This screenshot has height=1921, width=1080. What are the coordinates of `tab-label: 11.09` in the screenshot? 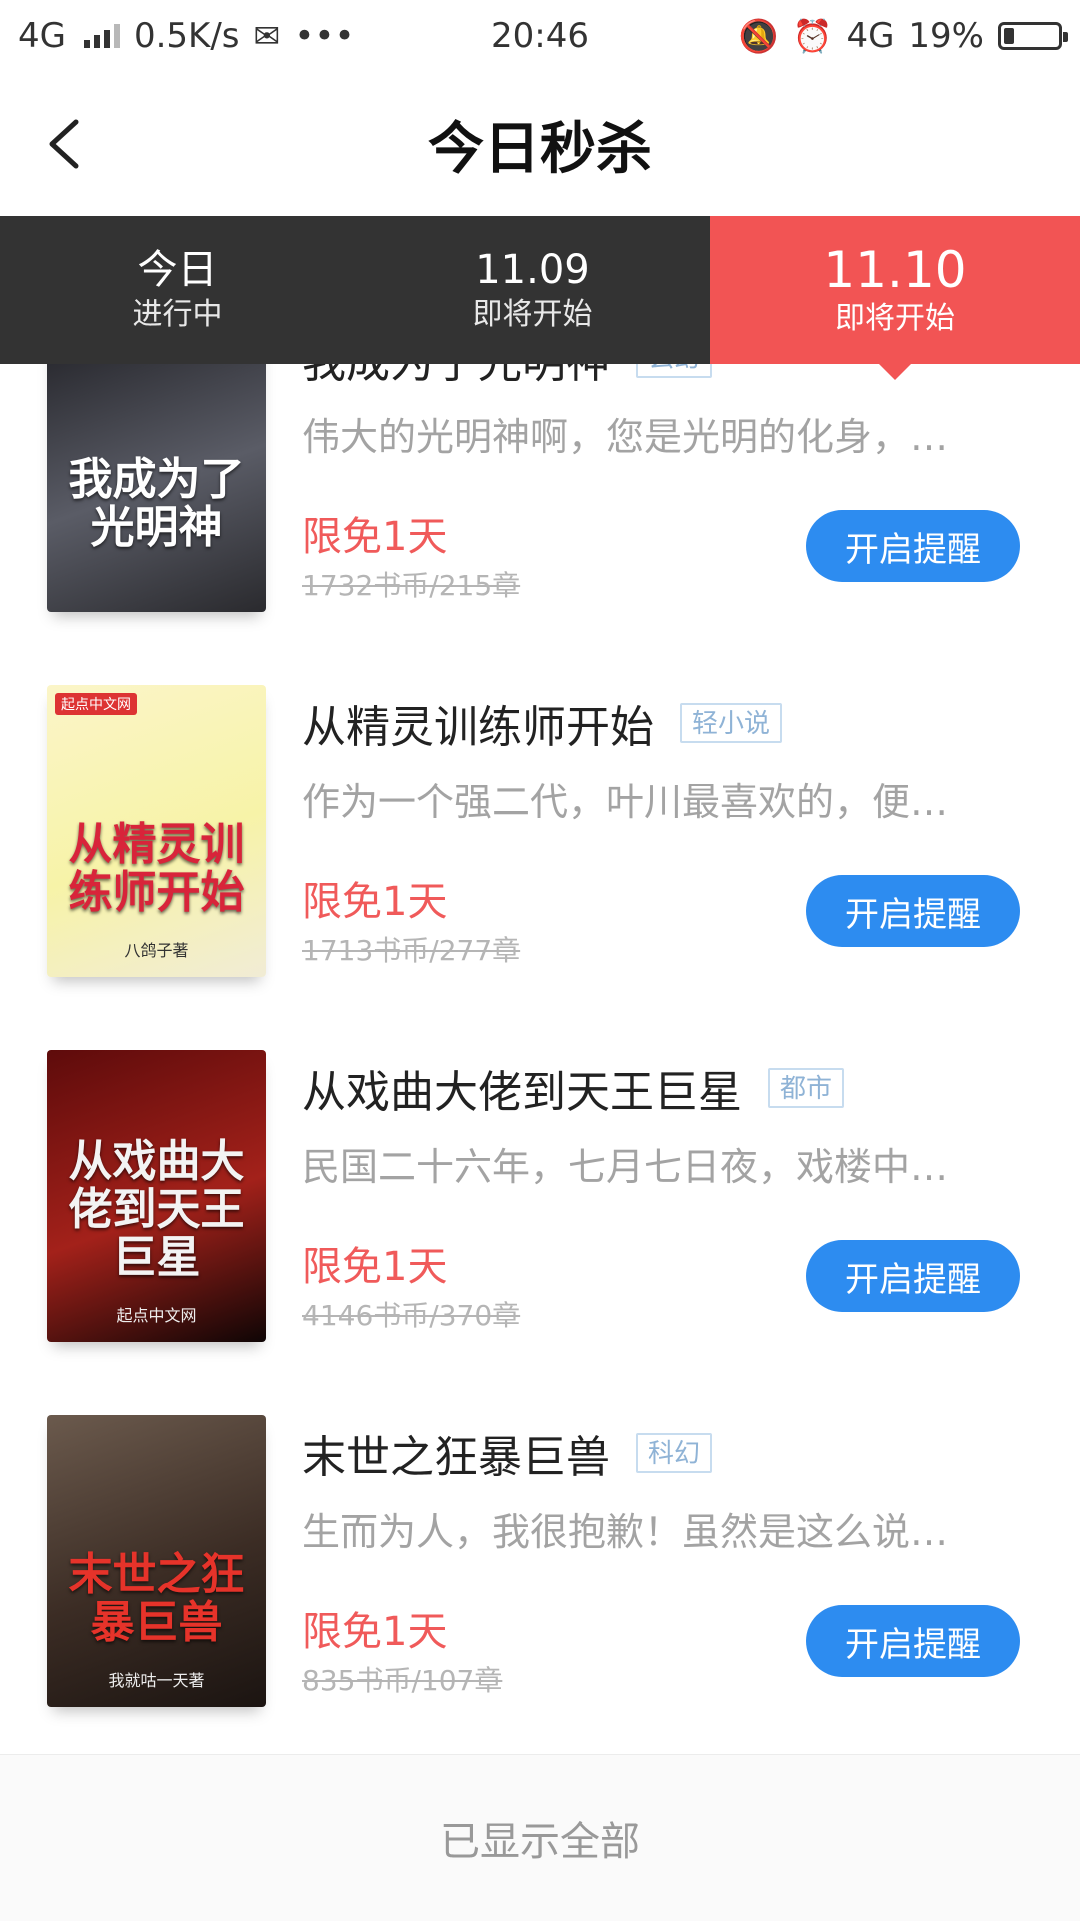 It's located at (532, 270).